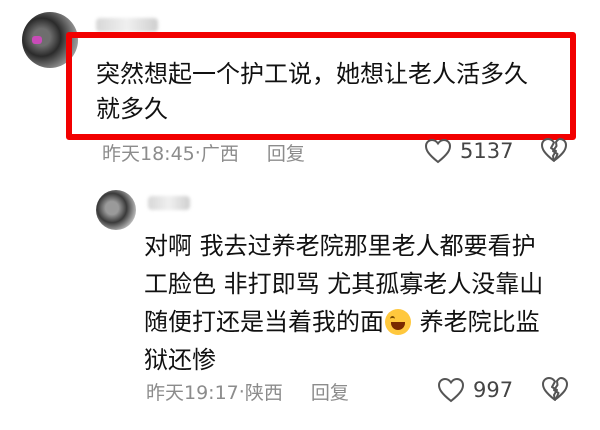 The width and height of the screenshot is (600, 430). I want to click on comment-location: 广西, so click(219, 154).